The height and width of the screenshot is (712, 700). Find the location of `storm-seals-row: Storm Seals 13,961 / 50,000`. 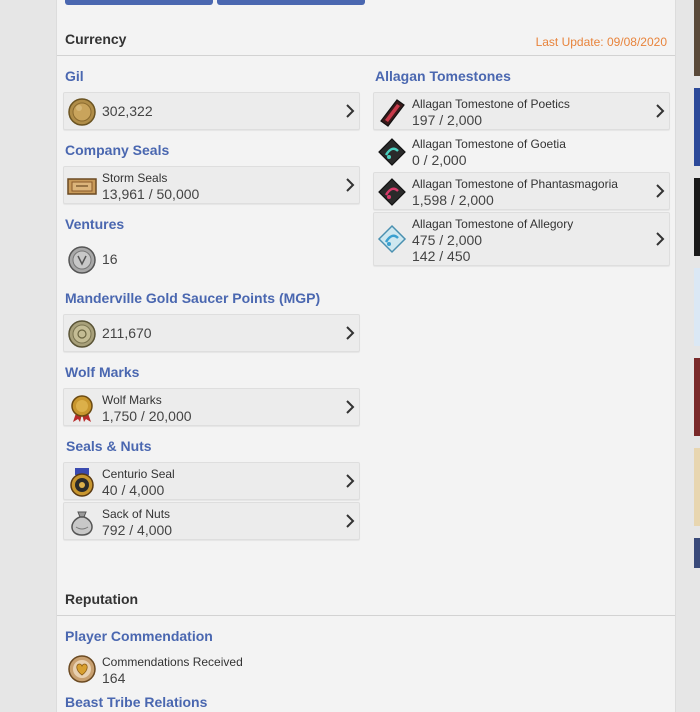

storm-seals-row: Storm Seals 13,961 / 50,000 is located at coordinates (211, 185).